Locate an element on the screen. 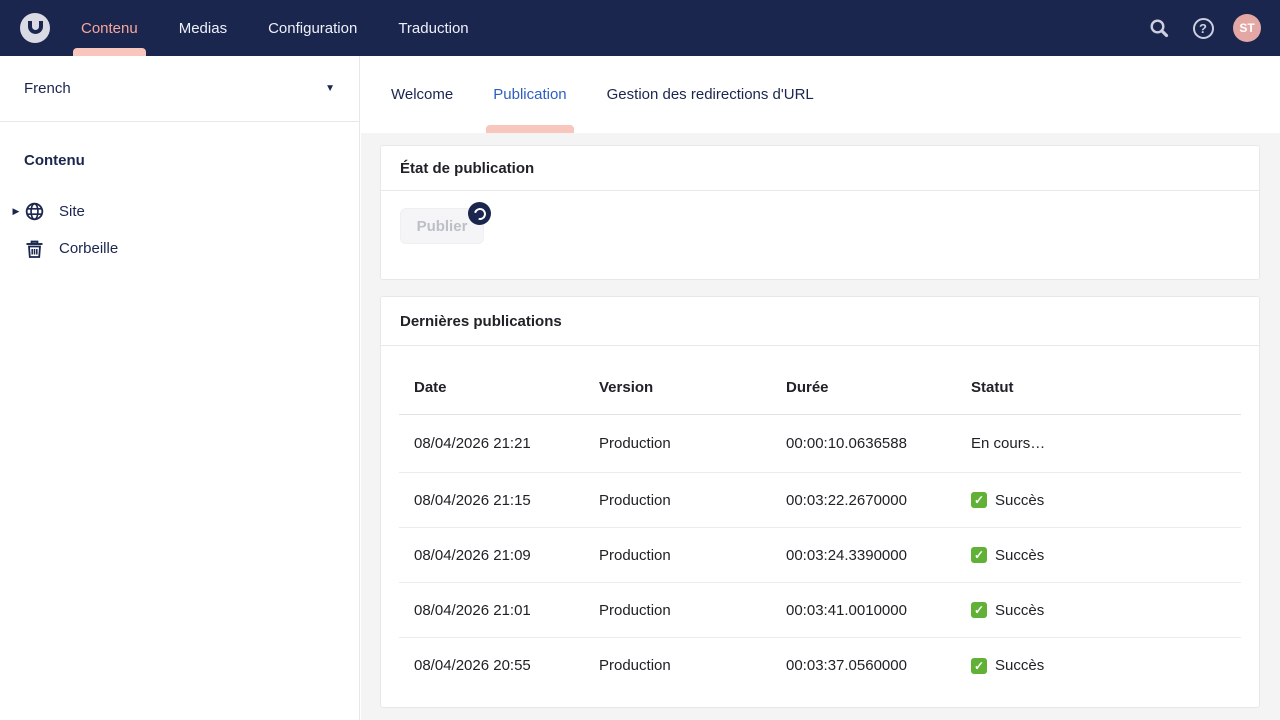  publish-button-wrap: Publier is located at coordinates (445, 223).